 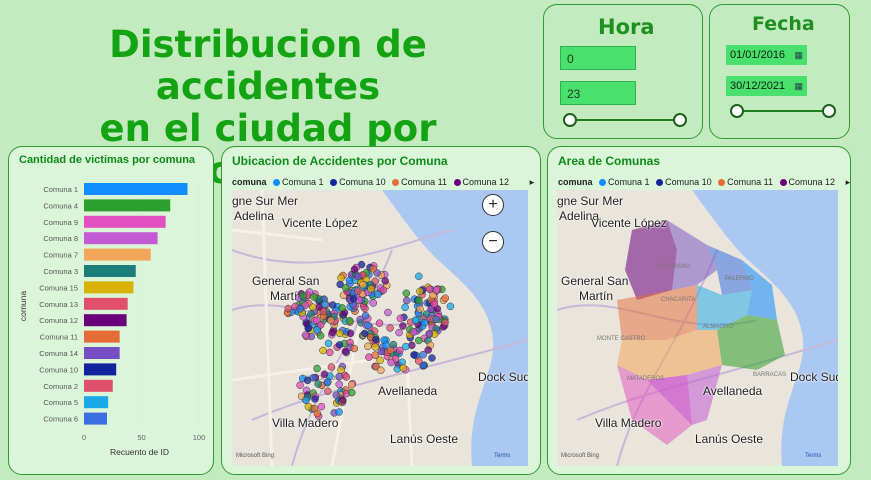 What do you see at coordinates (766, 86) in the screenshot?
I see `fecha-to-input: 30/12/2021 ▦` at bounding box center [766, 86].